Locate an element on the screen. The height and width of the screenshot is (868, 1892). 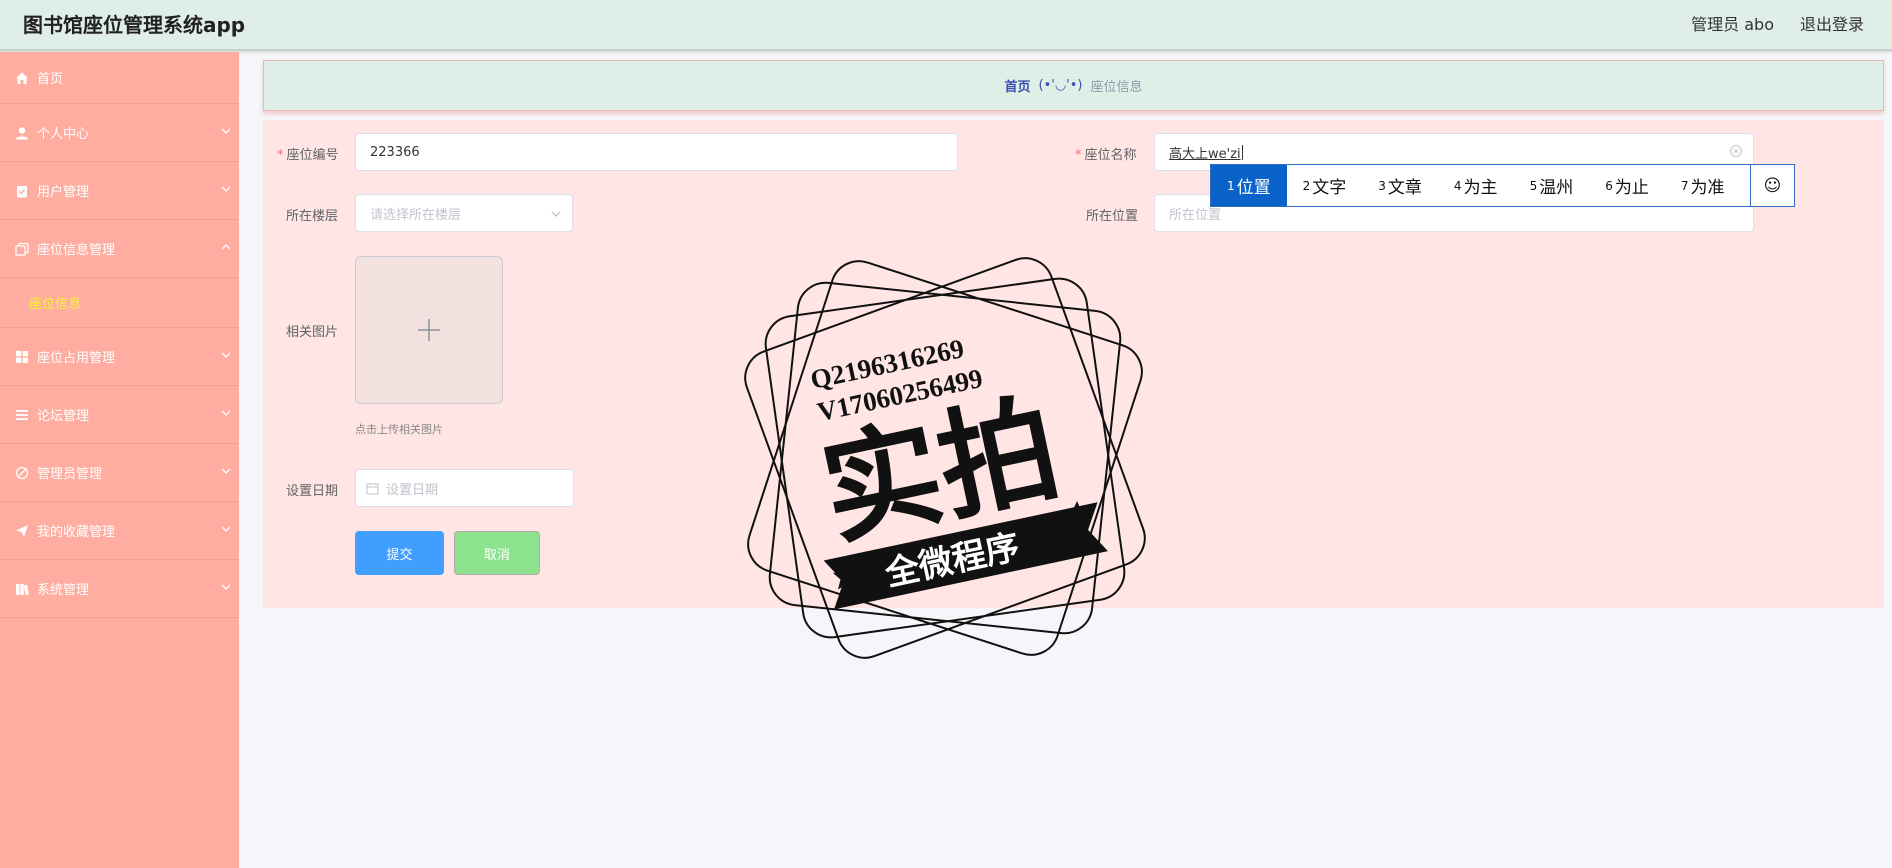
list-icon is located at coordinates (21, 414).